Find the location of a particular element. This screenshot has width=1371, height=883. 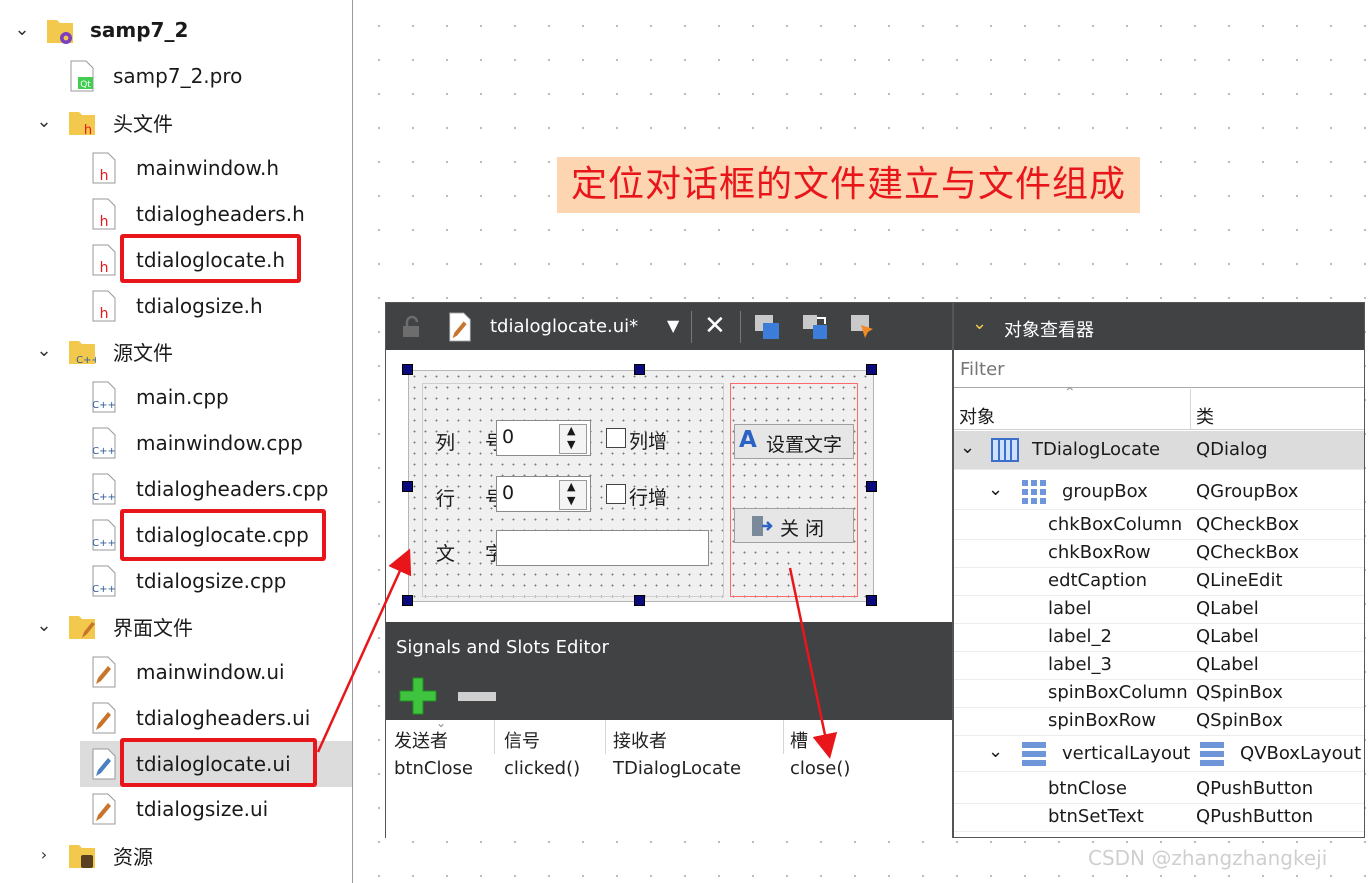

column-increment-checkbox is located at coordinates (616, 438).